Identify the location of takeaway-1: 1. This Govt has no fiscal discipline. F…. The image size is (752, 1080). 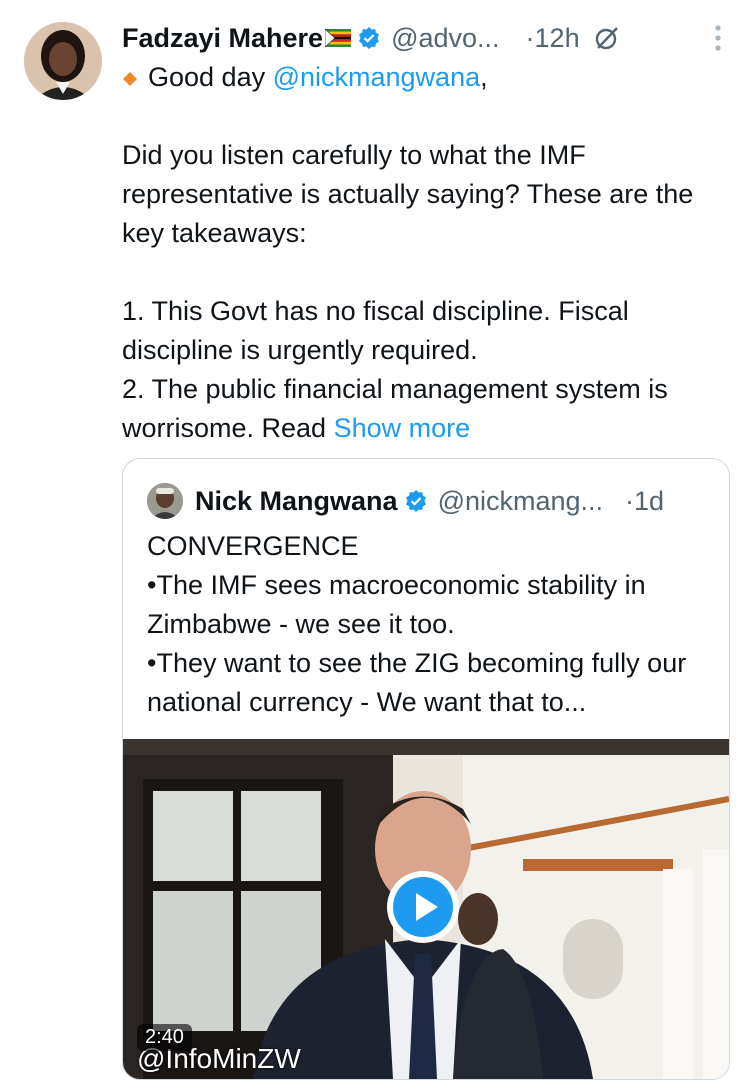
(375, 330).